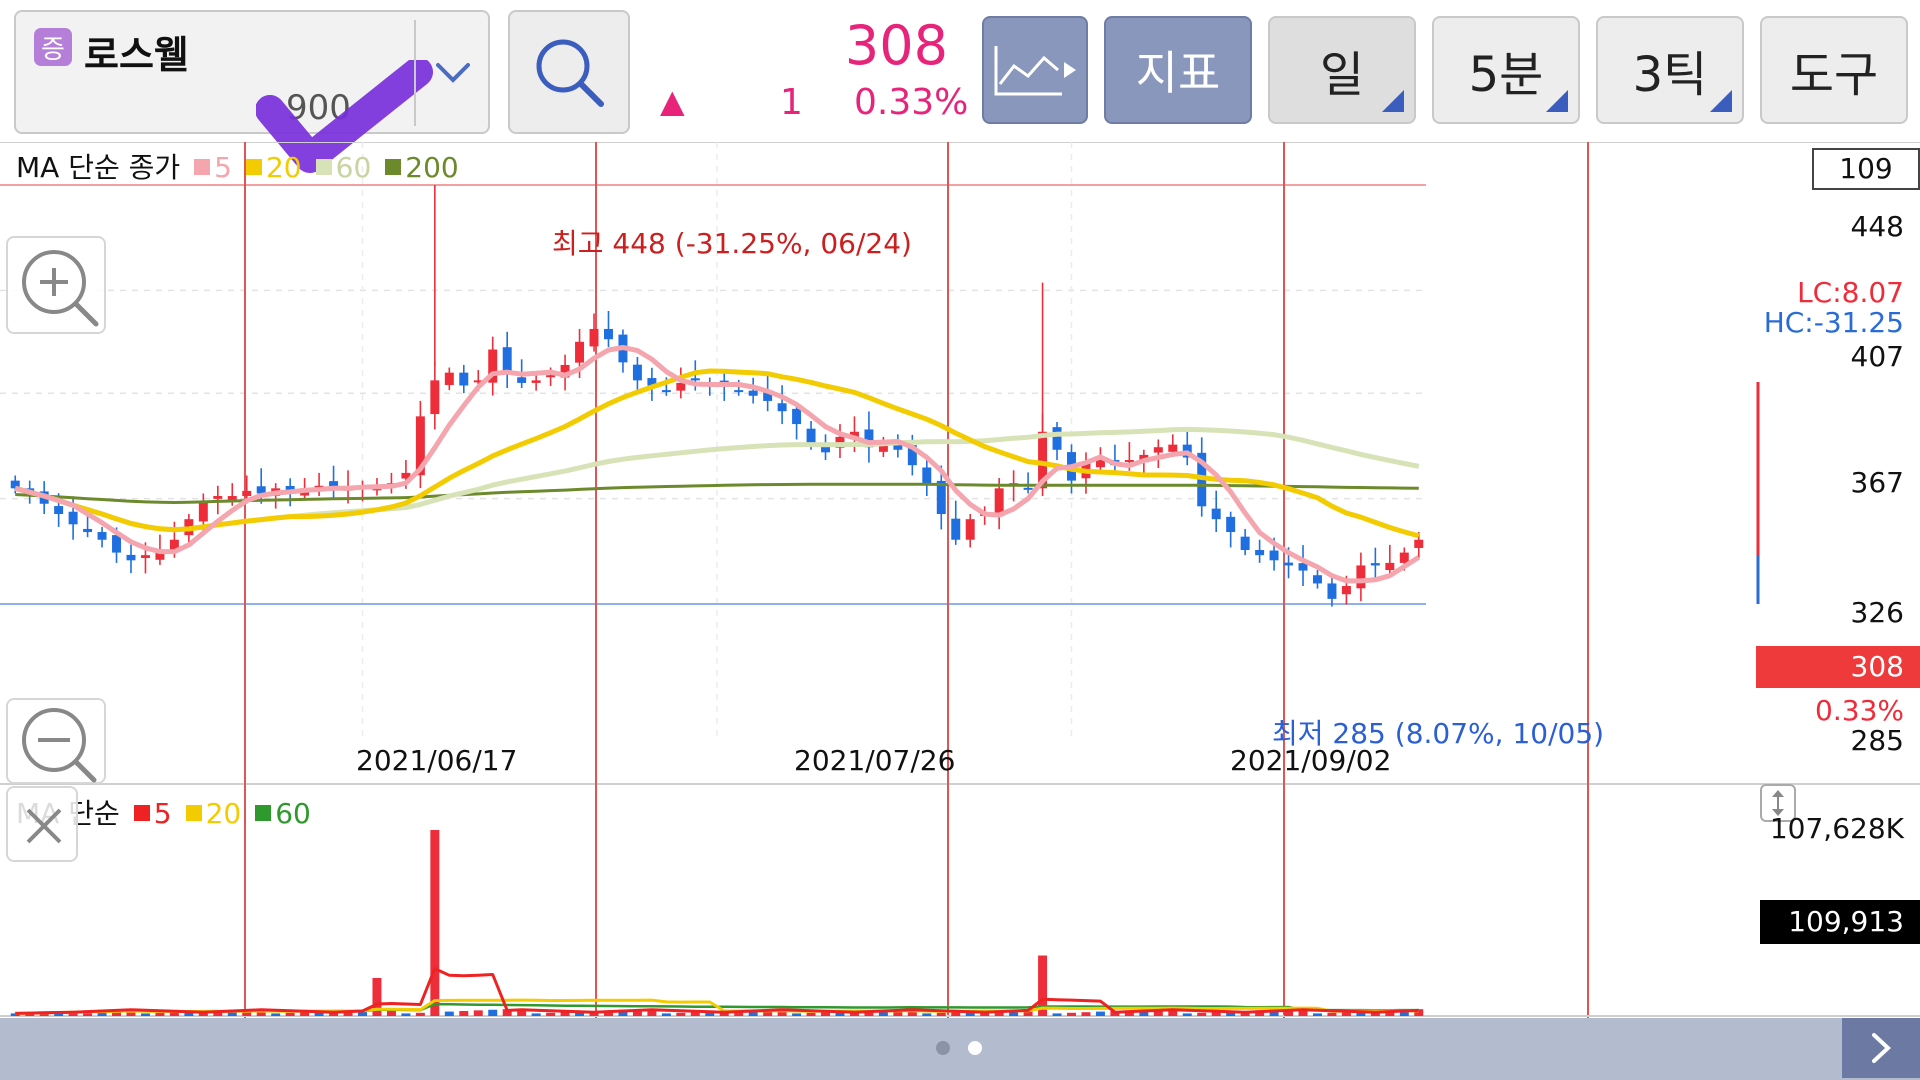  Describe the element at coordinates (393, 167) in the screenshot. I see `ma200-swatch` at that location.